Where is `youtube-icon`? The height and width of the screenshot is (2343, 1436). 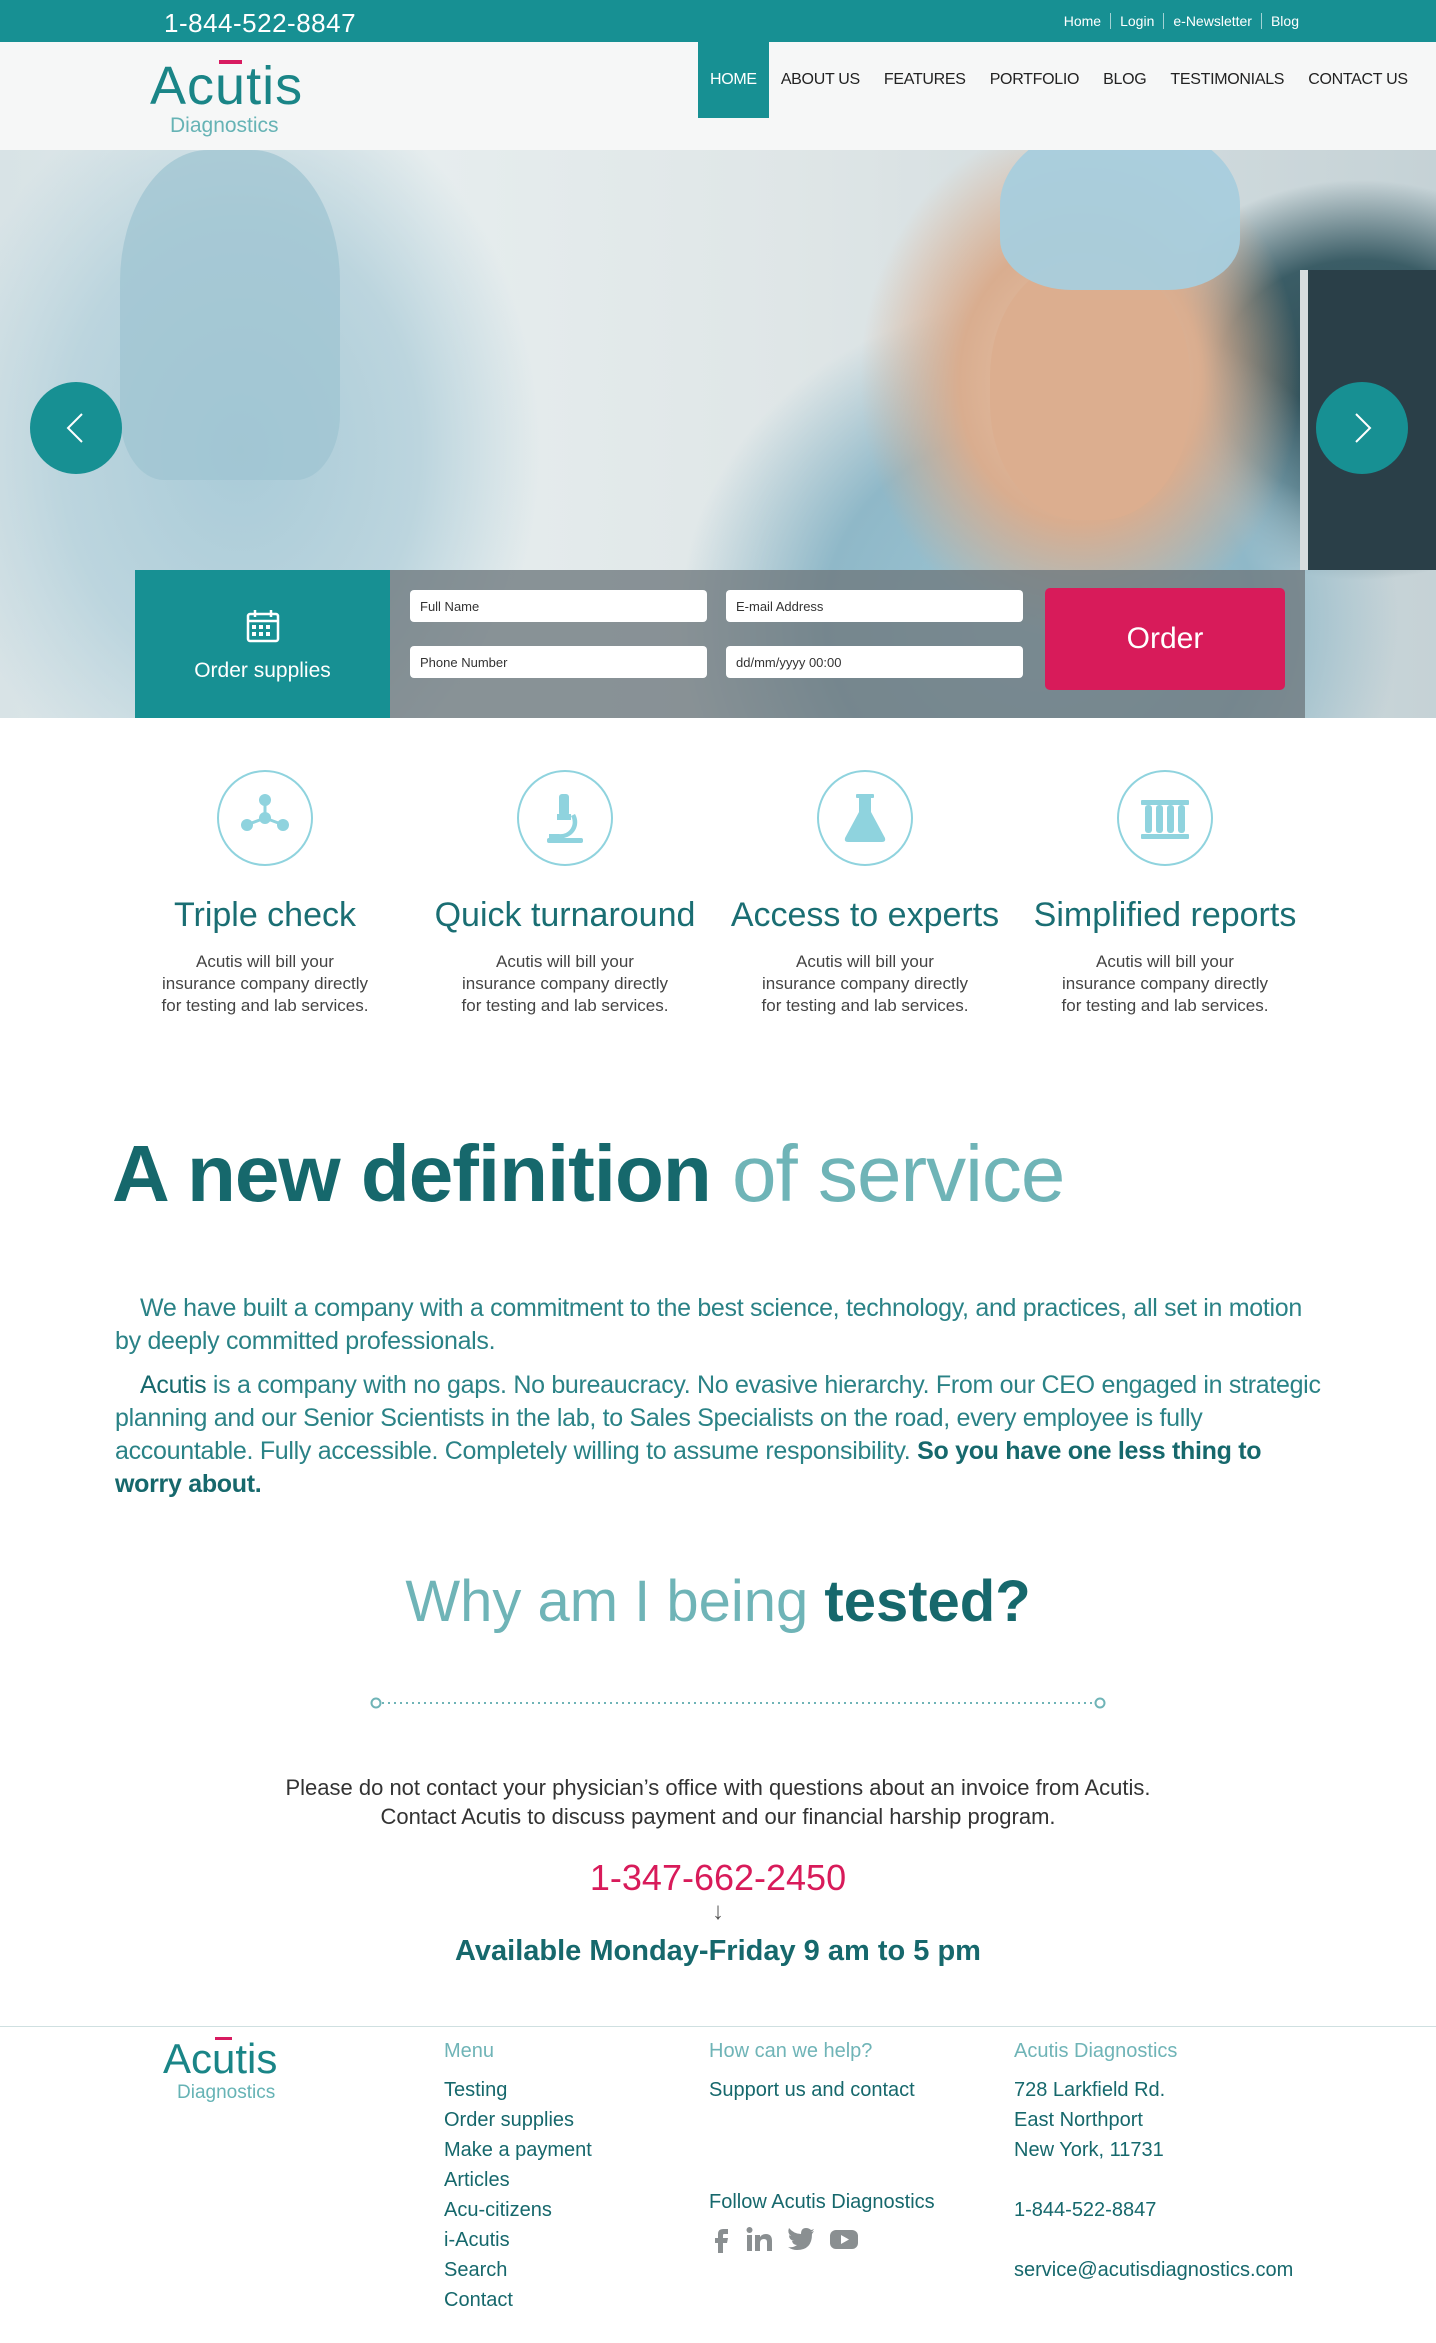 youtube-icon is located at coordinates (844, 2239).